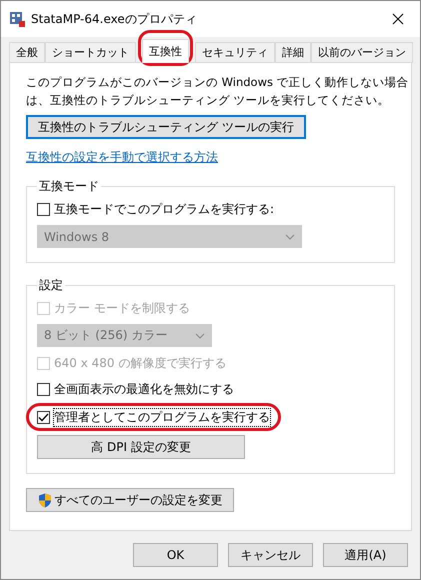  I want to click on group-title: 互換モード, so click(69, 186).